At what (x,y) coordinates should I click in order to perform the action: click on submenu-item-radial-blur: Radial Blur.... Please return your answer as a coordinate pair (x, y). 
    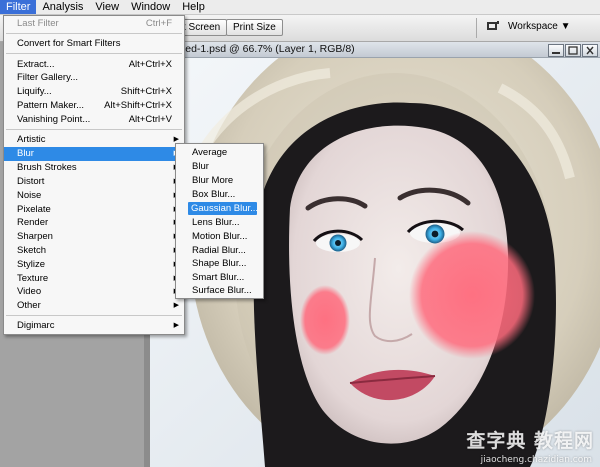
    Looking at the image, I should click on (219, 250).